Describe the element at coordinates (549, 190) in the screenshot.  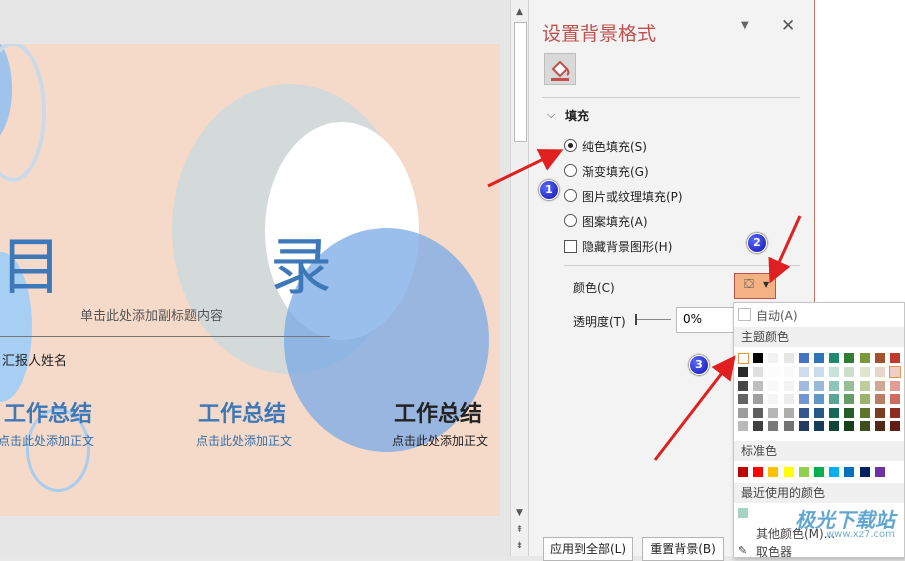
I see `annotation-badge-1: 1` at that location.